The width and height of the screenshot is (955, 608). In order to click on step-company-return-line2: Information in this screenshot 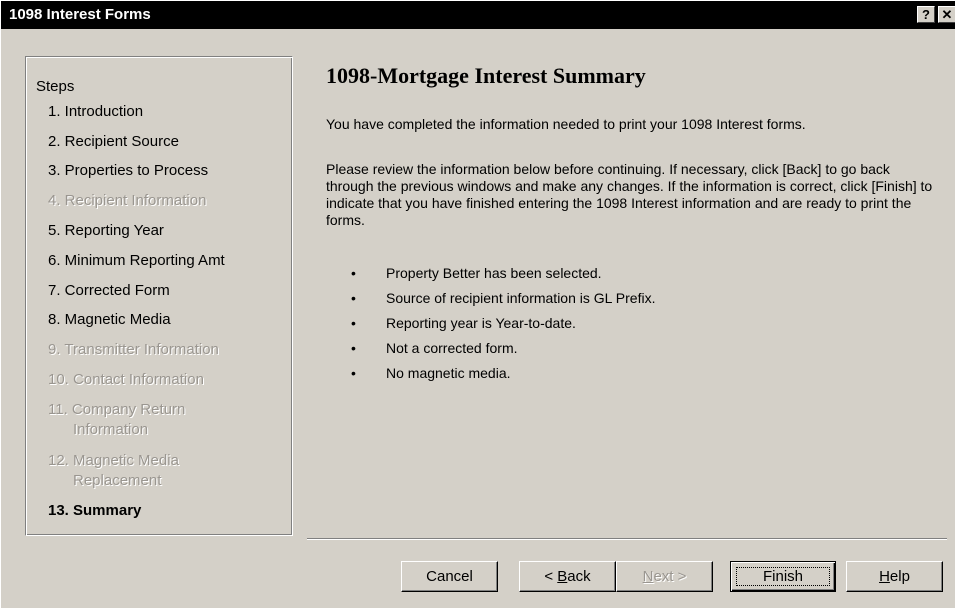, I will do `click(111, 429)`.